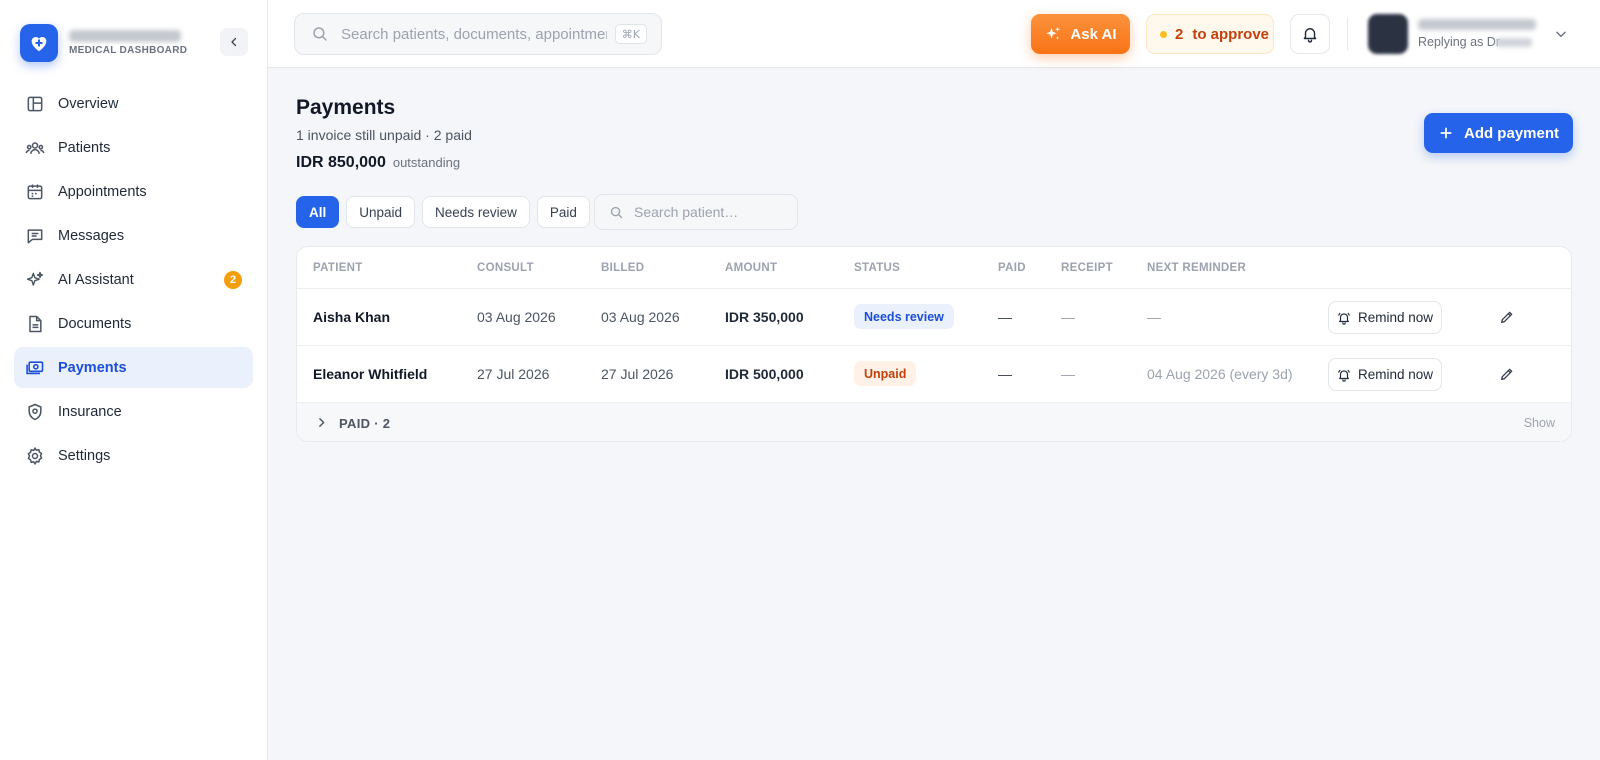 This screenshot has width=1600, height=760. I want to click on profile-subtitle-redacted, so click(1514, 42).